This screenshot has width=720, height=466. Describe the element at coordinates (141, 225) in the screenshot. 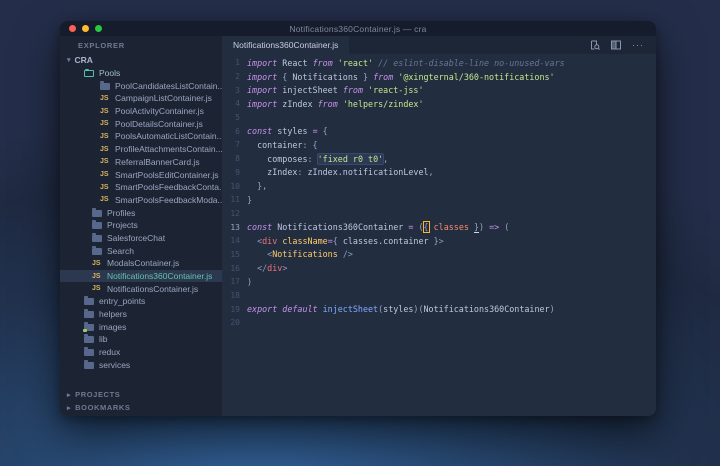

I see `tree-item: Projects` at that location.